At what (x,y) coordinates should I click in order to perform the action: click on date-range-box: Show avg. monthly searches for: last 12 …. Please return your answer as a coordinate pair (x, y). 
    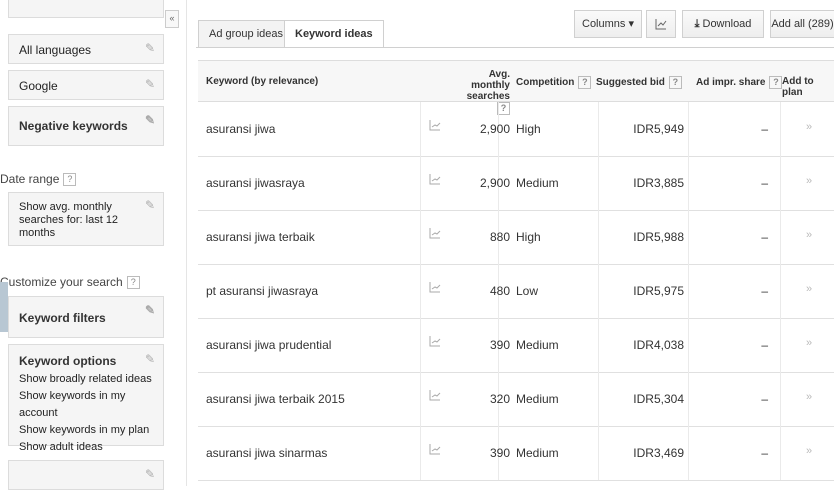
    Looking at the image, I should click on (86, 219).